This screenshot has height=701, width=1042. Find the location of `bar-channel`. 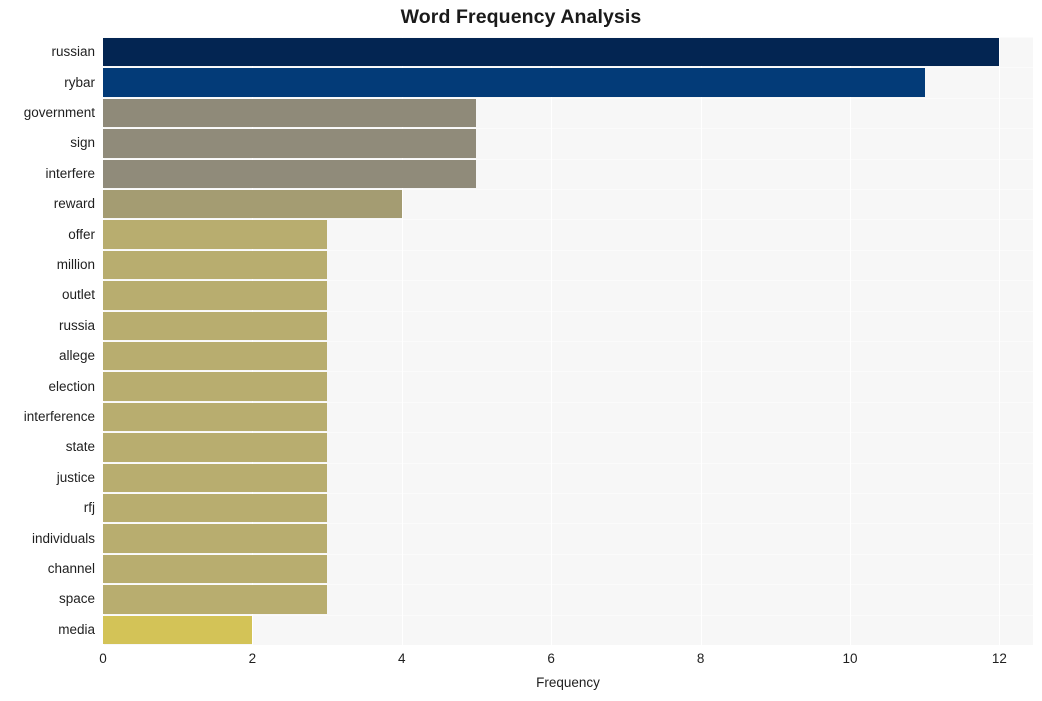

bar-channel is located at coordinates (215, 569).